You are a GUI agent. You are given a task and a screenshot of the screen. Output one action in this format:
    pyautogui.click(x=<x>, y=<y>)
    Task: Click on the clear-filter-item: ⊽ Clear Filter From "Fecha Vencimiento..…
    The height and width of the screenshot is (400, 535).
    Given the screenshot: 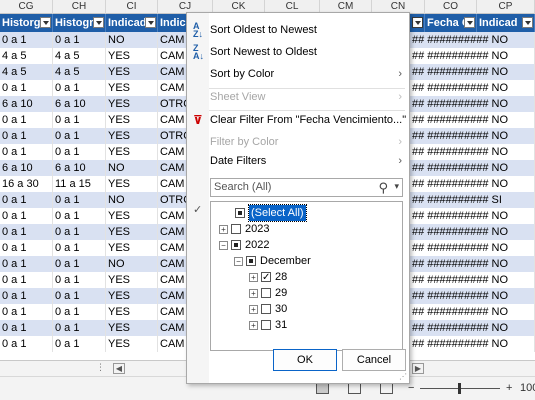 What is the action you would take?
    pyautogui.click(x=298, y=120)
    